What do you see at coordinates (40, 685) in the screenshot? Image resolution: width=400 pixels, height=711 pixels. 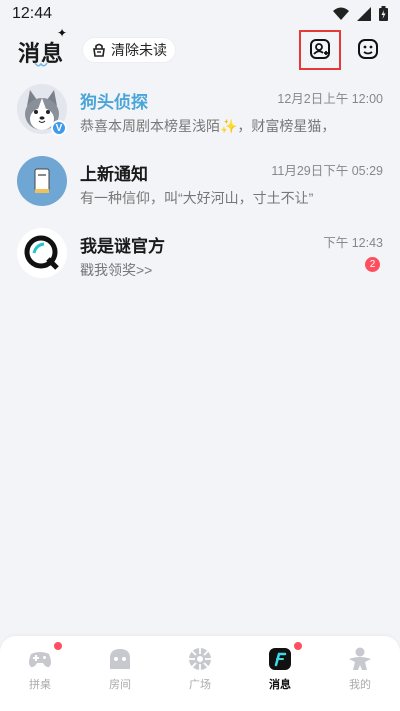 I see `tab-label: 拼桌` at bounding box center [40, 685].